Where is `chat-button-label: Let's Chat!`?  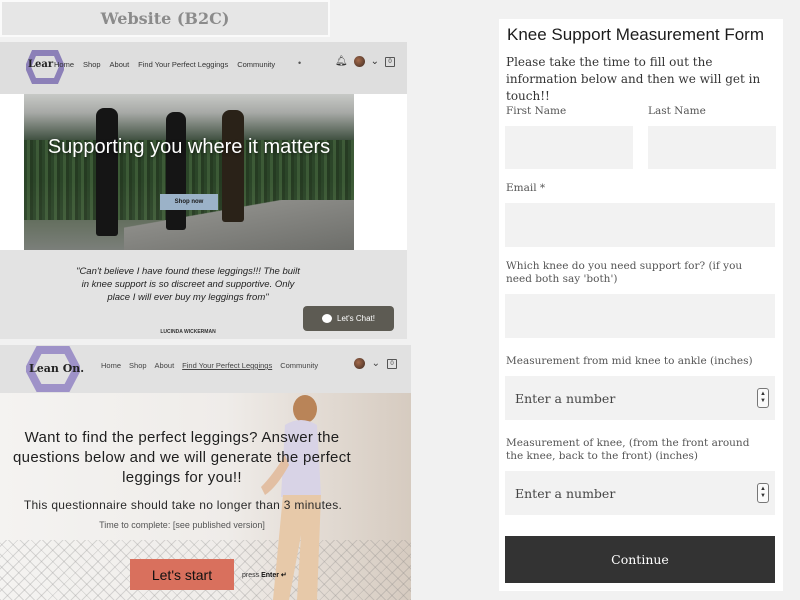
chat-button-label: Let's Chat! is located at coordinates (356, 318).